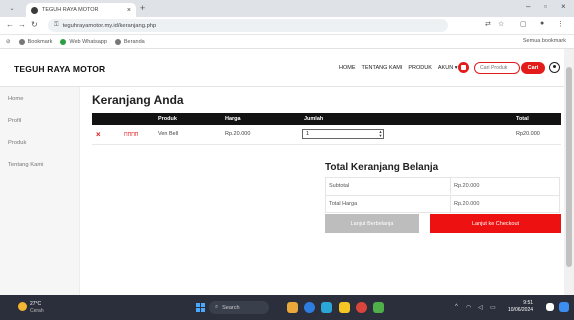 The image size is (574, 320). Describe the element at coordinates (544, 41) in the screenshot. I see `all-bookmarks-button: Semua bookmark` at that location.